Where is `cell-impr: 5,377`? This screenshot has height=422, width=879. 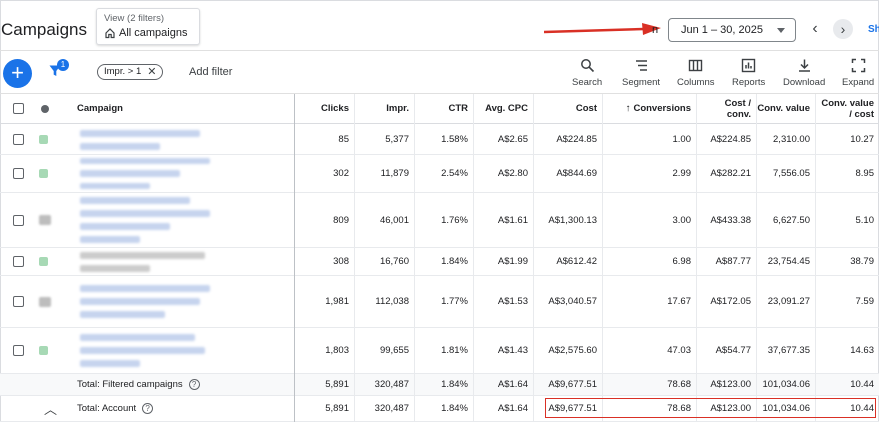
cell-impr: 5,377 is located at coordinates (397, 139).